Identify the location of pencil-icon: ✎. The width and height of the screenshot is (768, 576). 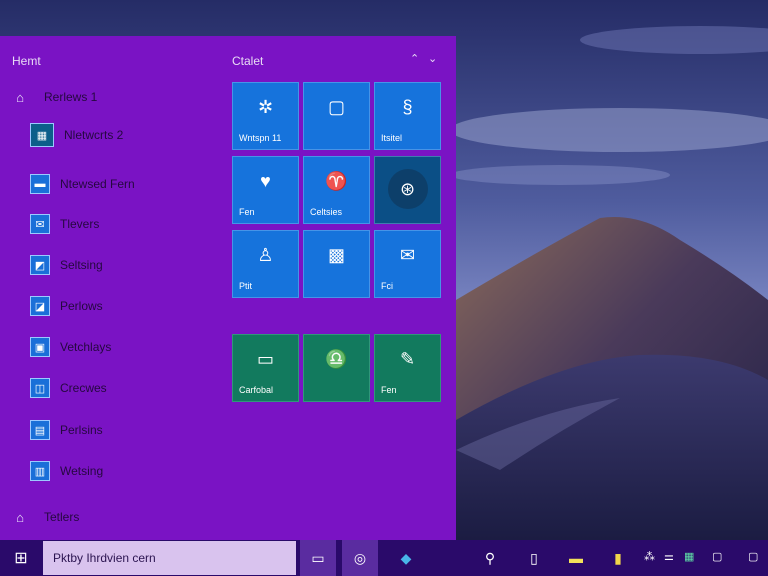
(407, 359).